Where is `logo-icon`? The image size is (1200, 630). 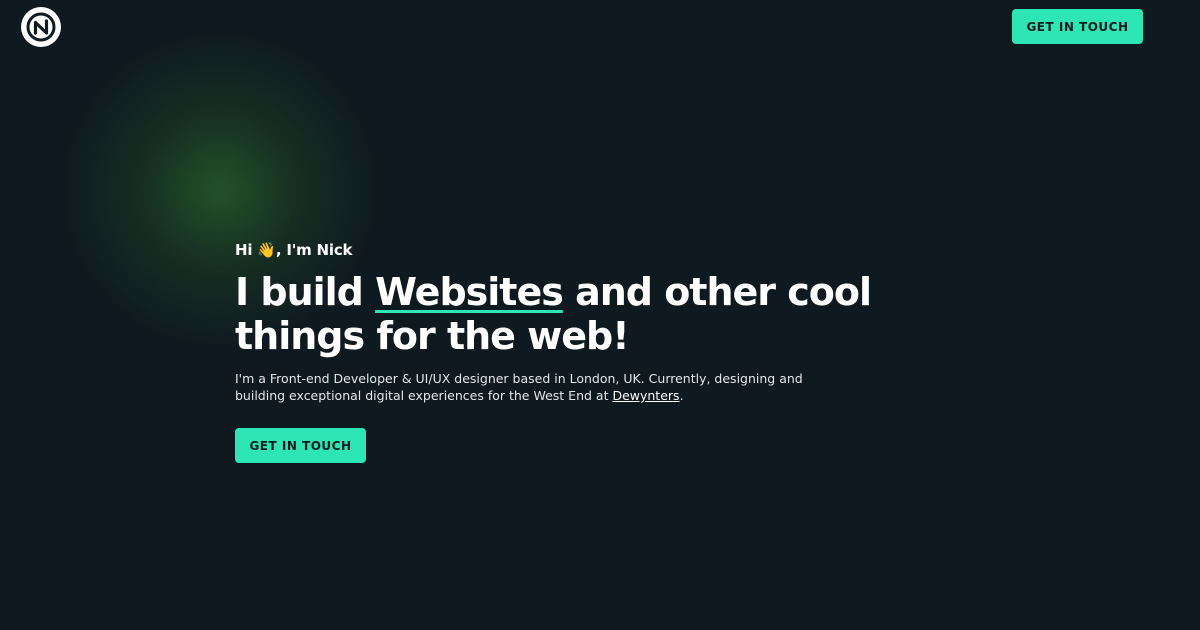 logo-icon is located at coordinates (41, 27).